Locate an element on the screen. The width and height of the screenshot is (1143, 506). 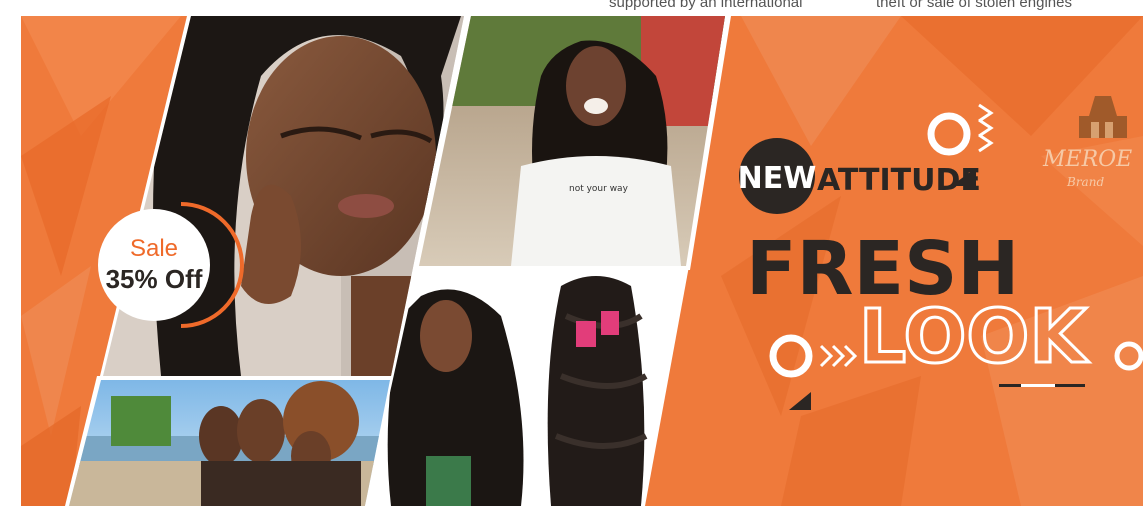
brand-name: MEROE is located at coordinates (1087, 159).